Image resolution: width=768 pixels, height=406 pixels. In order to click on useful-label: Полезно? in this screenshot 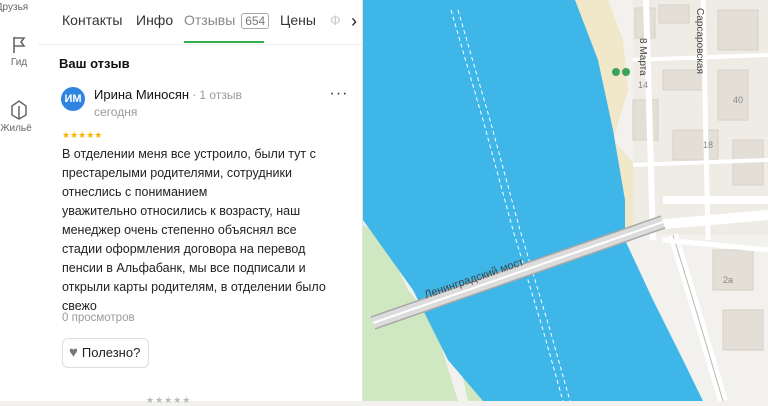, I will do `click(111, 352)`.